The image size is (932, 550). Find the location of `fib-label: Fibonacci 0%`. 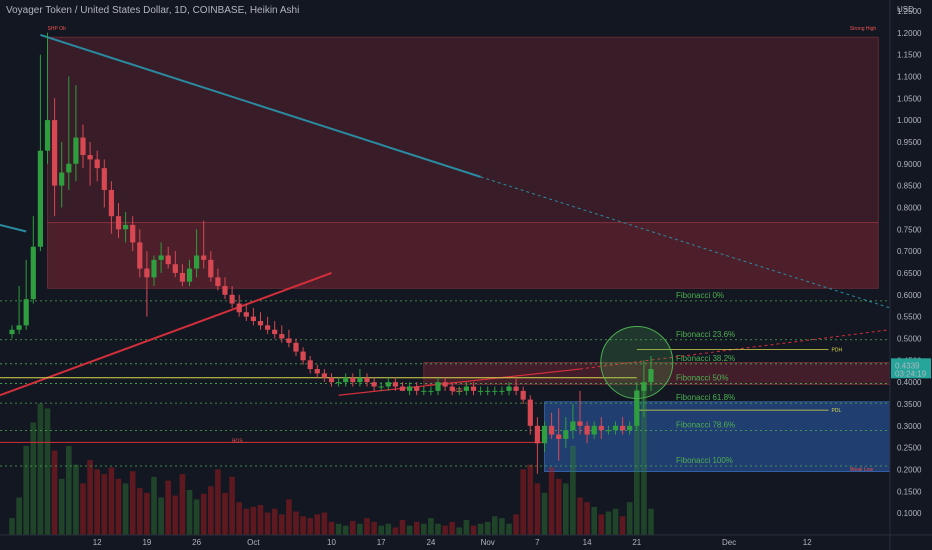

fib-label: Fibonacci 0% is located at coordinates (700, 295).